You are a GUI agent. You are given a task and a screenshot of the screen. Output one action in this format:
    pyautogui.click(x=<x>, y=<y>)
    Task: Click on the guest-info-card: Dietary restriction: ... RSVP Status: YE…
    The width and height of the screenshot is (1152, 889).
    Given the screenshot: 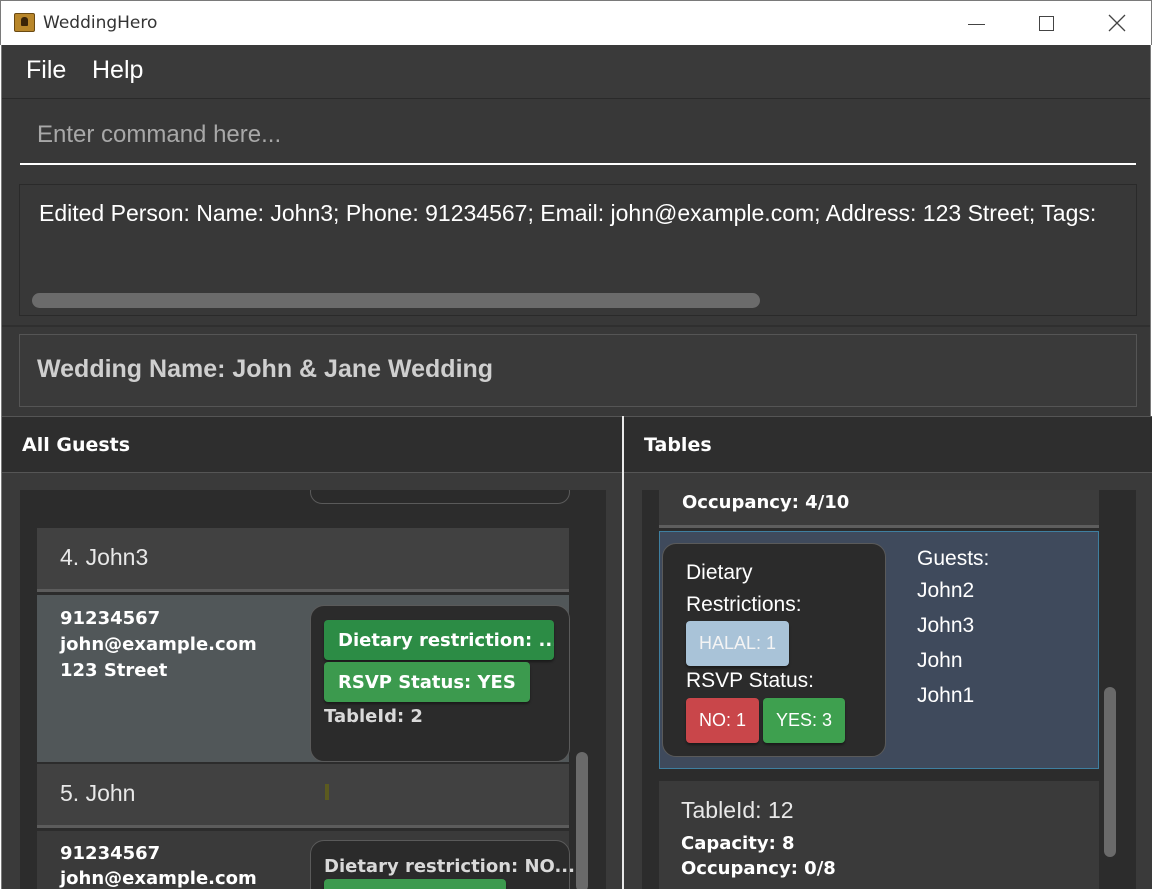 What is the action you would take?
    pyautogui.click(x=440, y=683)
    